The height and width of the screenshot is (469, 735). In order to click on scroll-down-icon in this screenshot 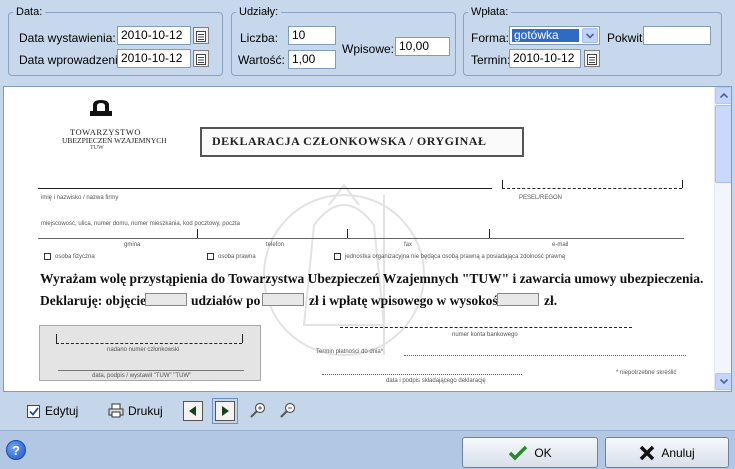, I will do `click(723, 381)`.